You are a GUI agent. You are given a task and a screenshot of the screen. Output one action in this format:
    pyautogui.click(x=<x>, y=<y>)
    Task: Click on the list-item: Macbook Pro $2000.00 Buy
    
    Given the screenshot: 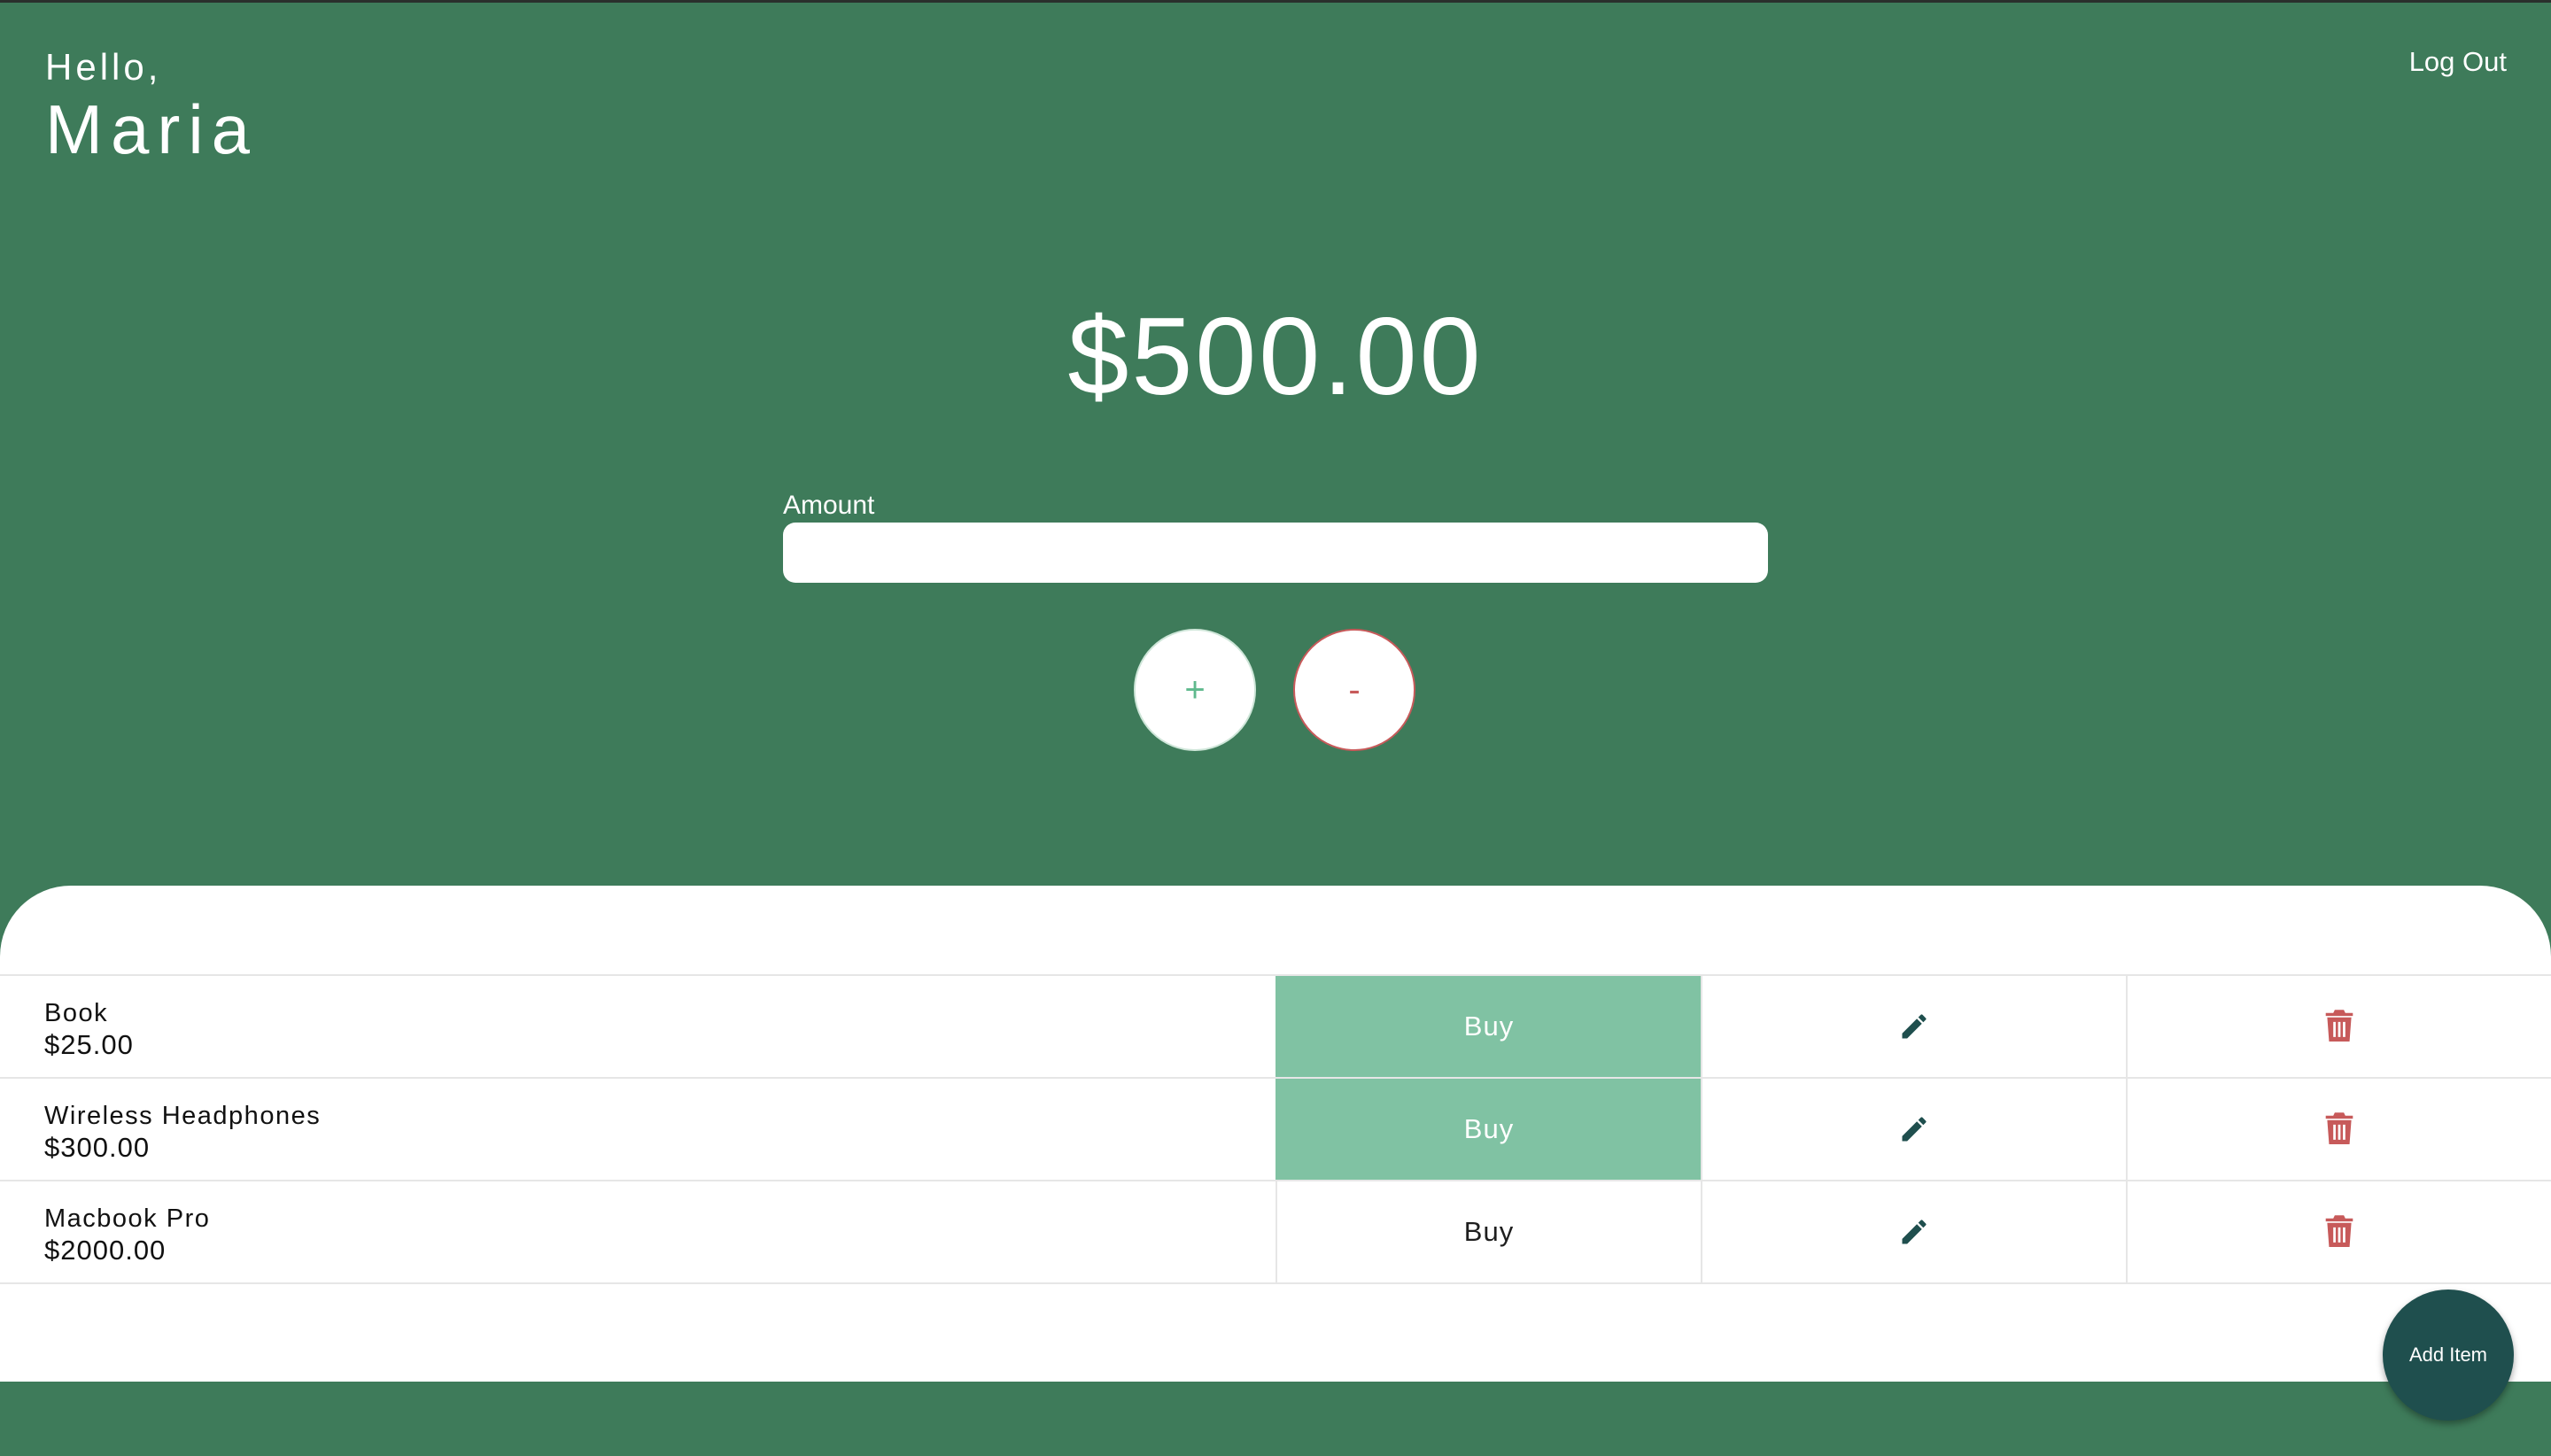 What is the action you would take?
    pyautogui.click(x=1275, y=1232)
    